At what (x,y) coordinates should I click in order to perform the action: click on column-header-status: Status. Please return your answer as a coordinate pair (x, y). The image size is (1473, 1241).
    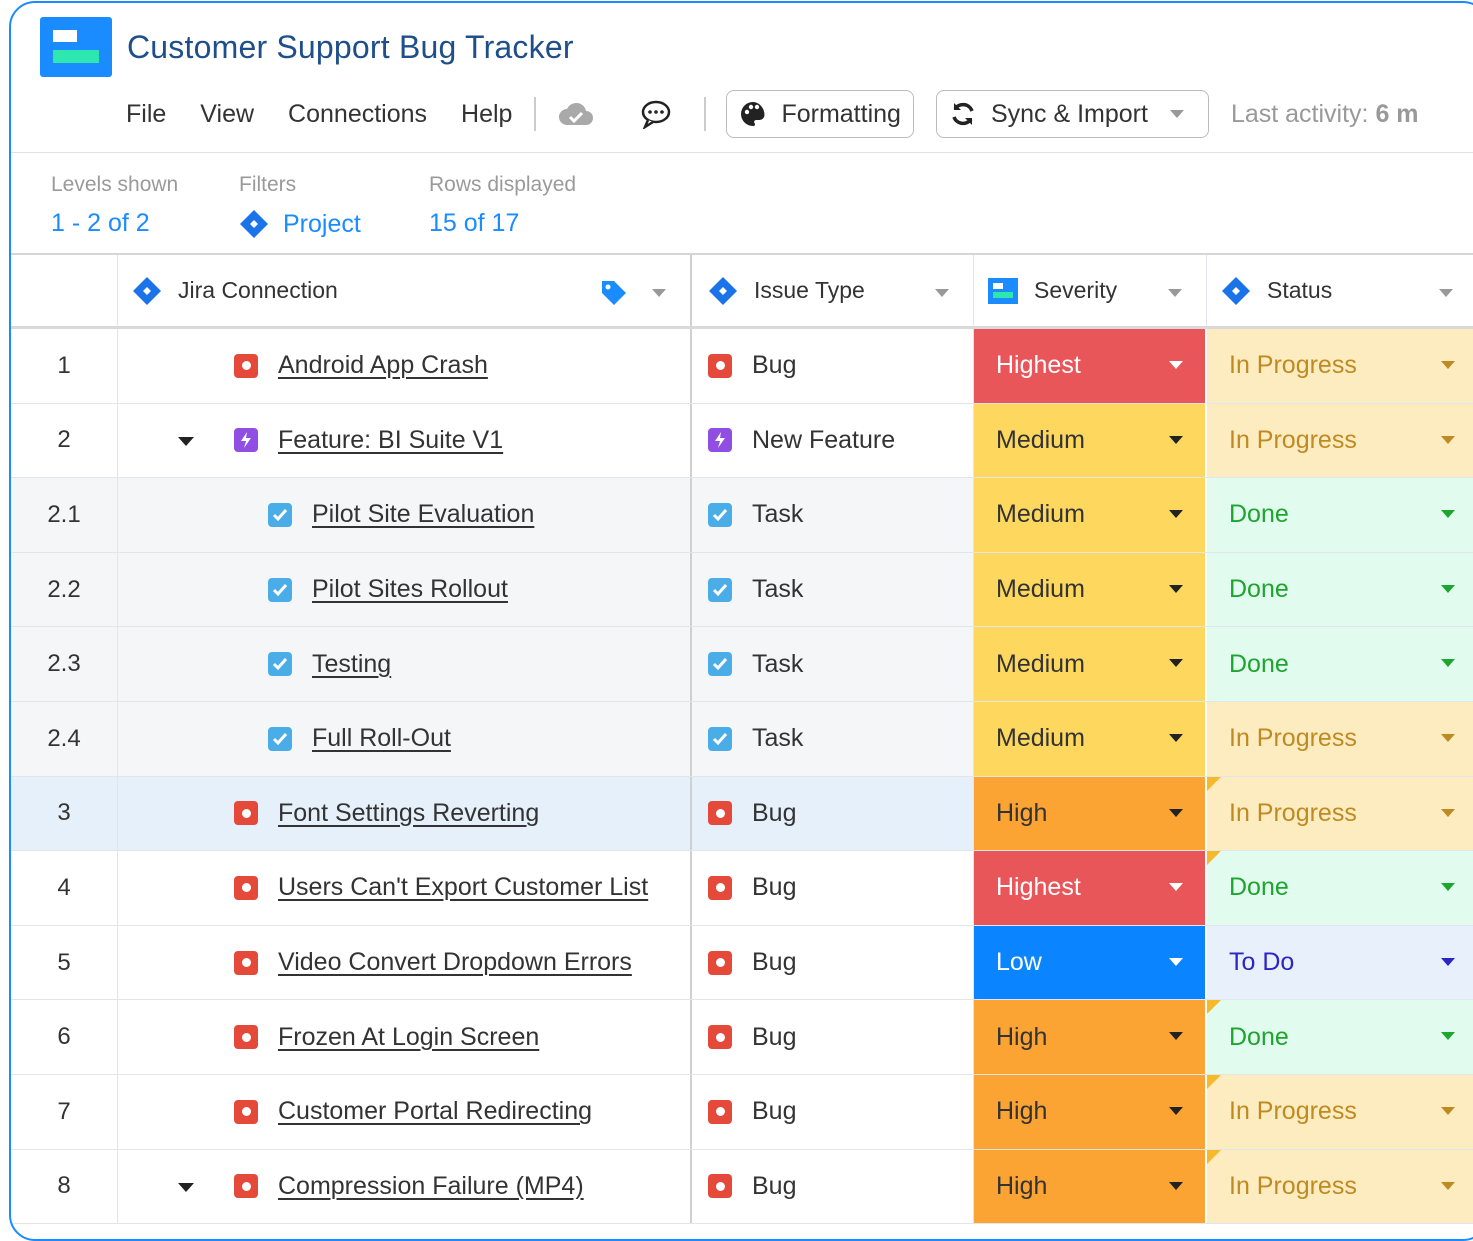
    Looking at the image, I should click on (1340, 290).